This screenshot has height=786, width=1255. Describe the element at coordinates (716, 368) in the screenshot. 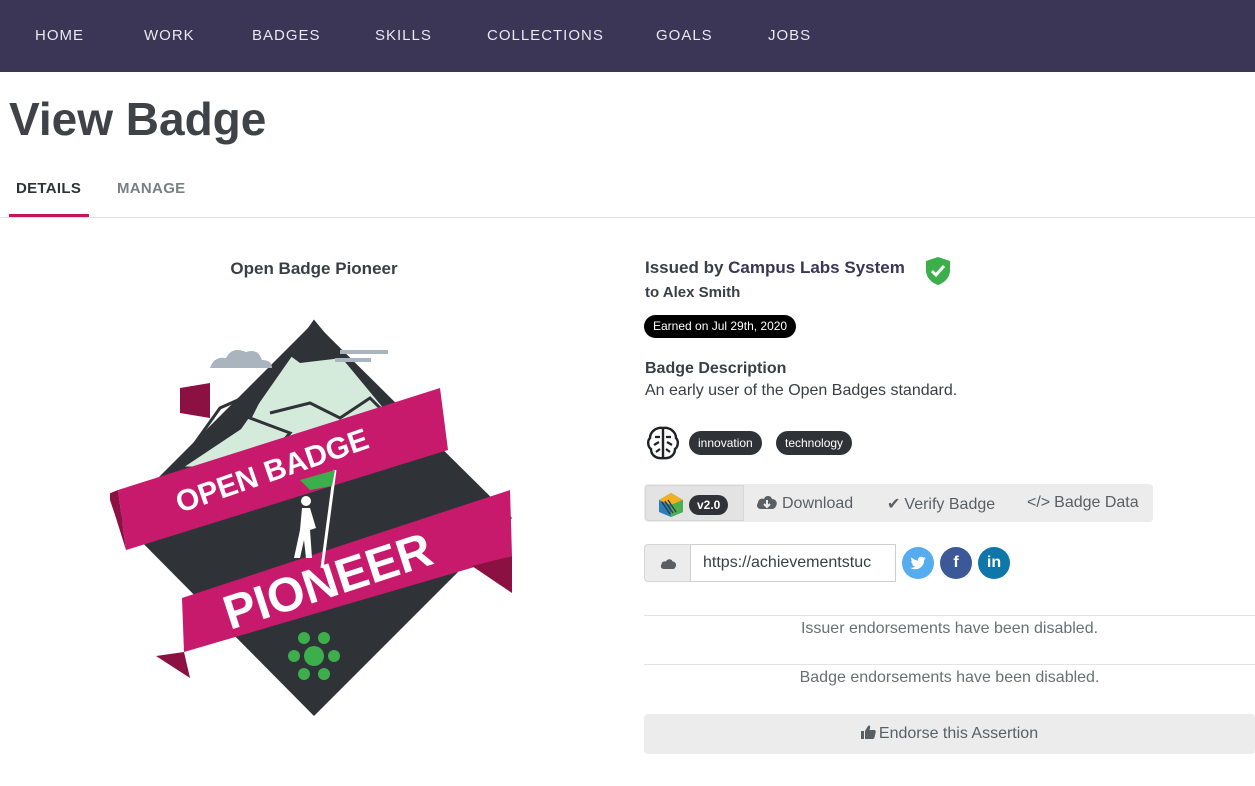

I see `description-label: Badge Description` at that location.